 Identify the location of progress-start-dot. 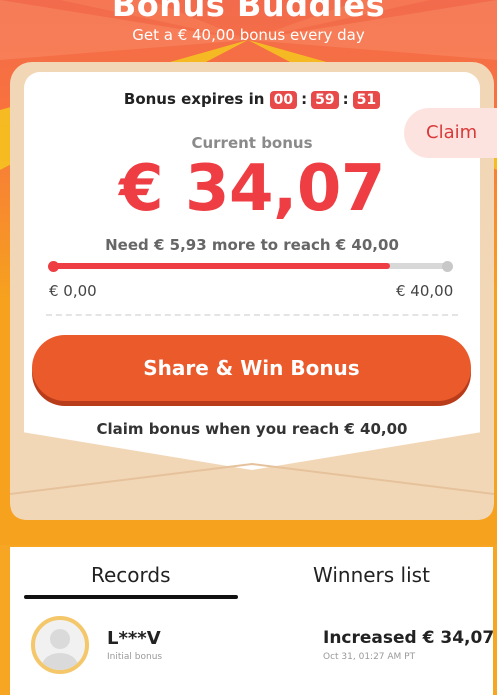
(53, 266).